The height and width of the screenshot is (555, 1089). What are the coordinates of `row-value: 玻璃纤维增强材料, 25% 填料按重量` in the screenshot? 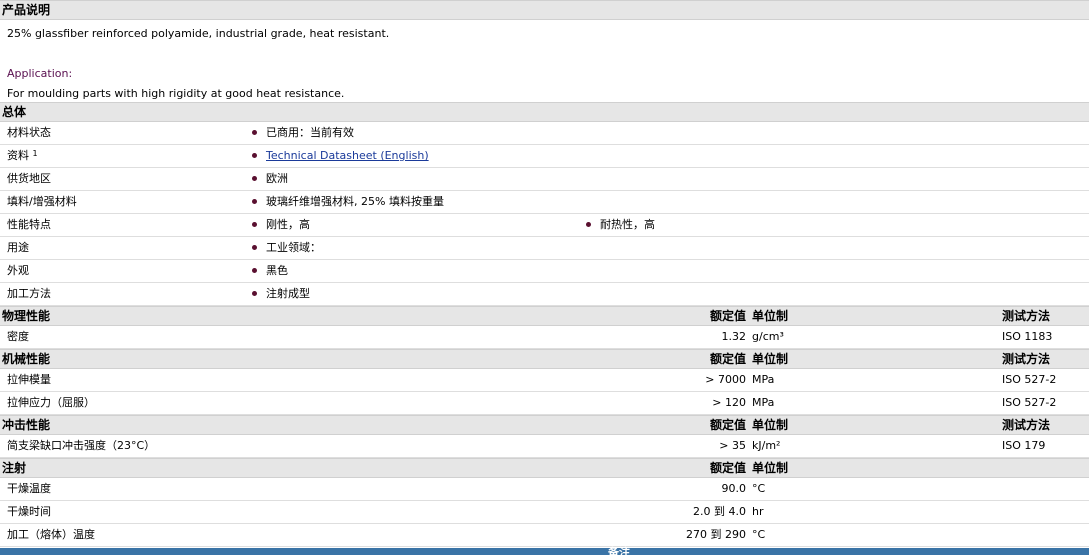 It's located at (355, 201).